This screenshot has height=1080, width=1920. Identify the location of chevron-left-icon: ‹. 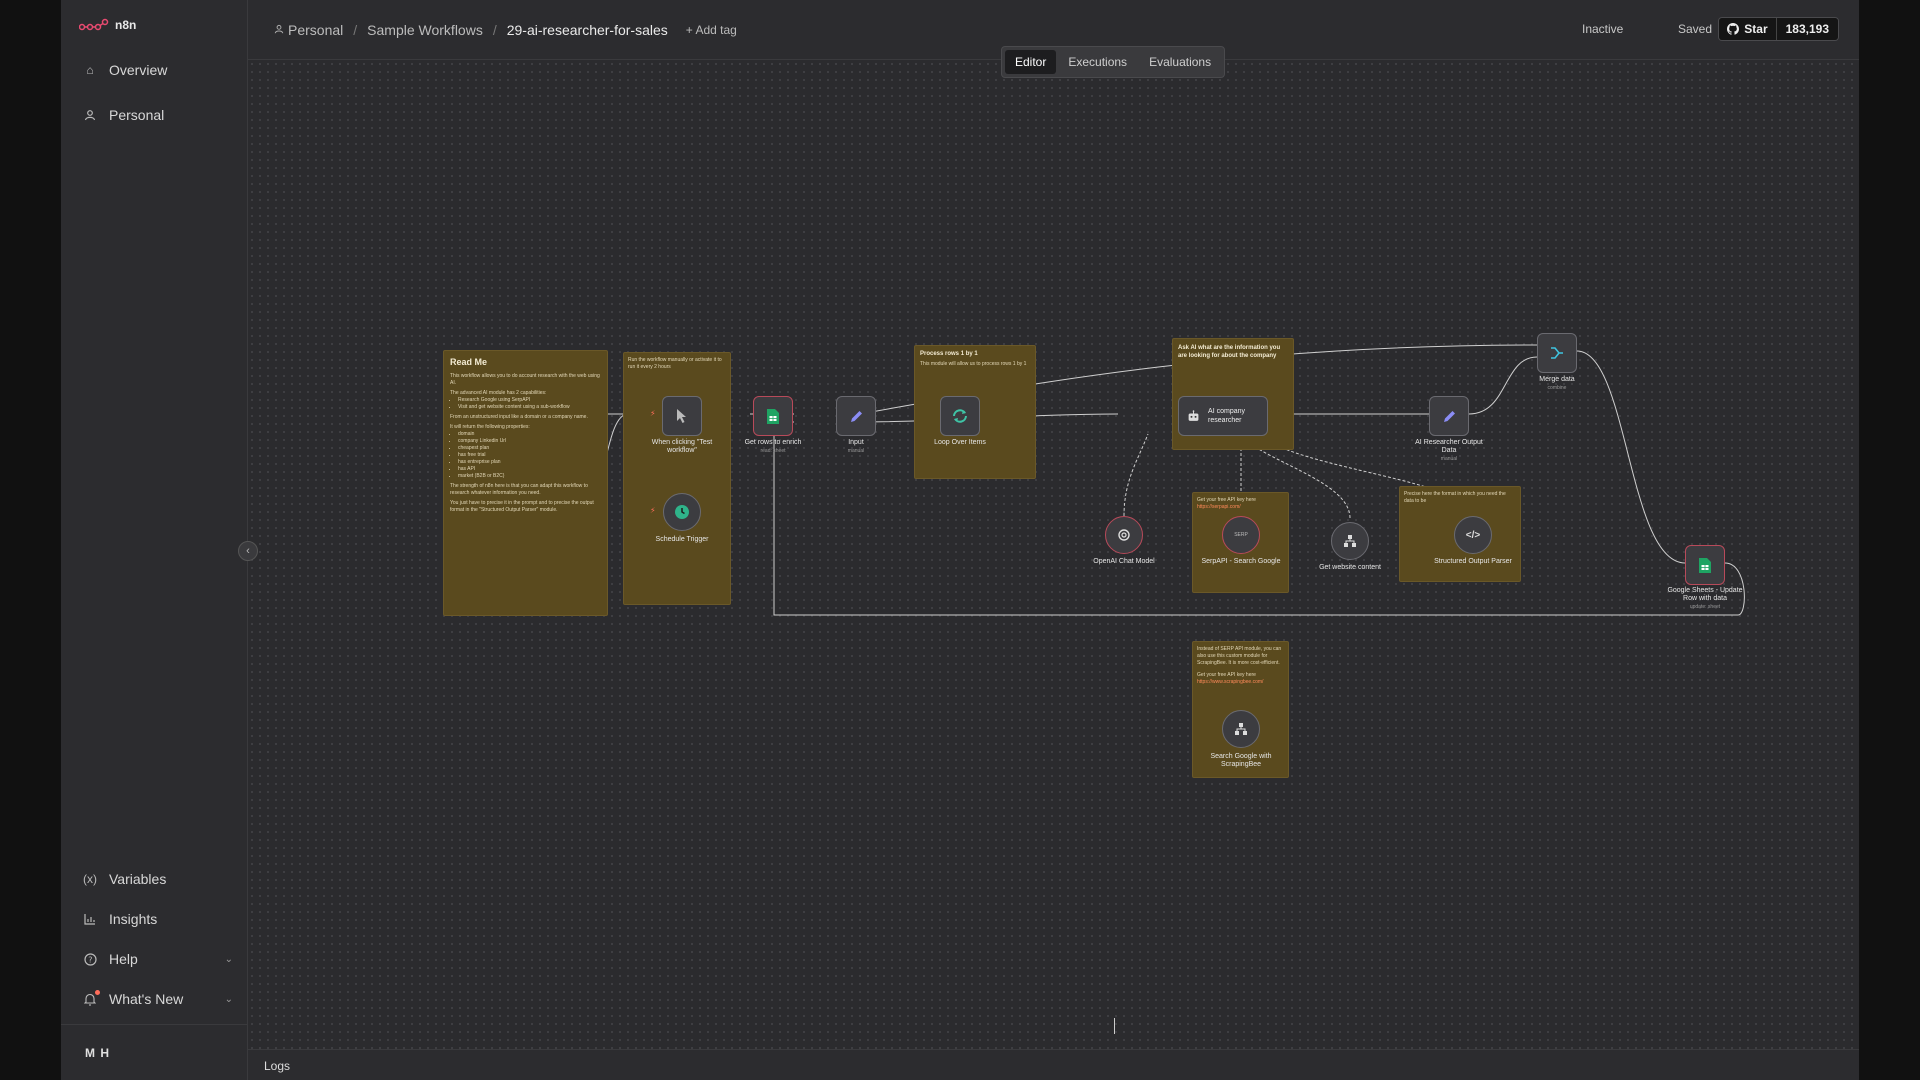
(248, 551).